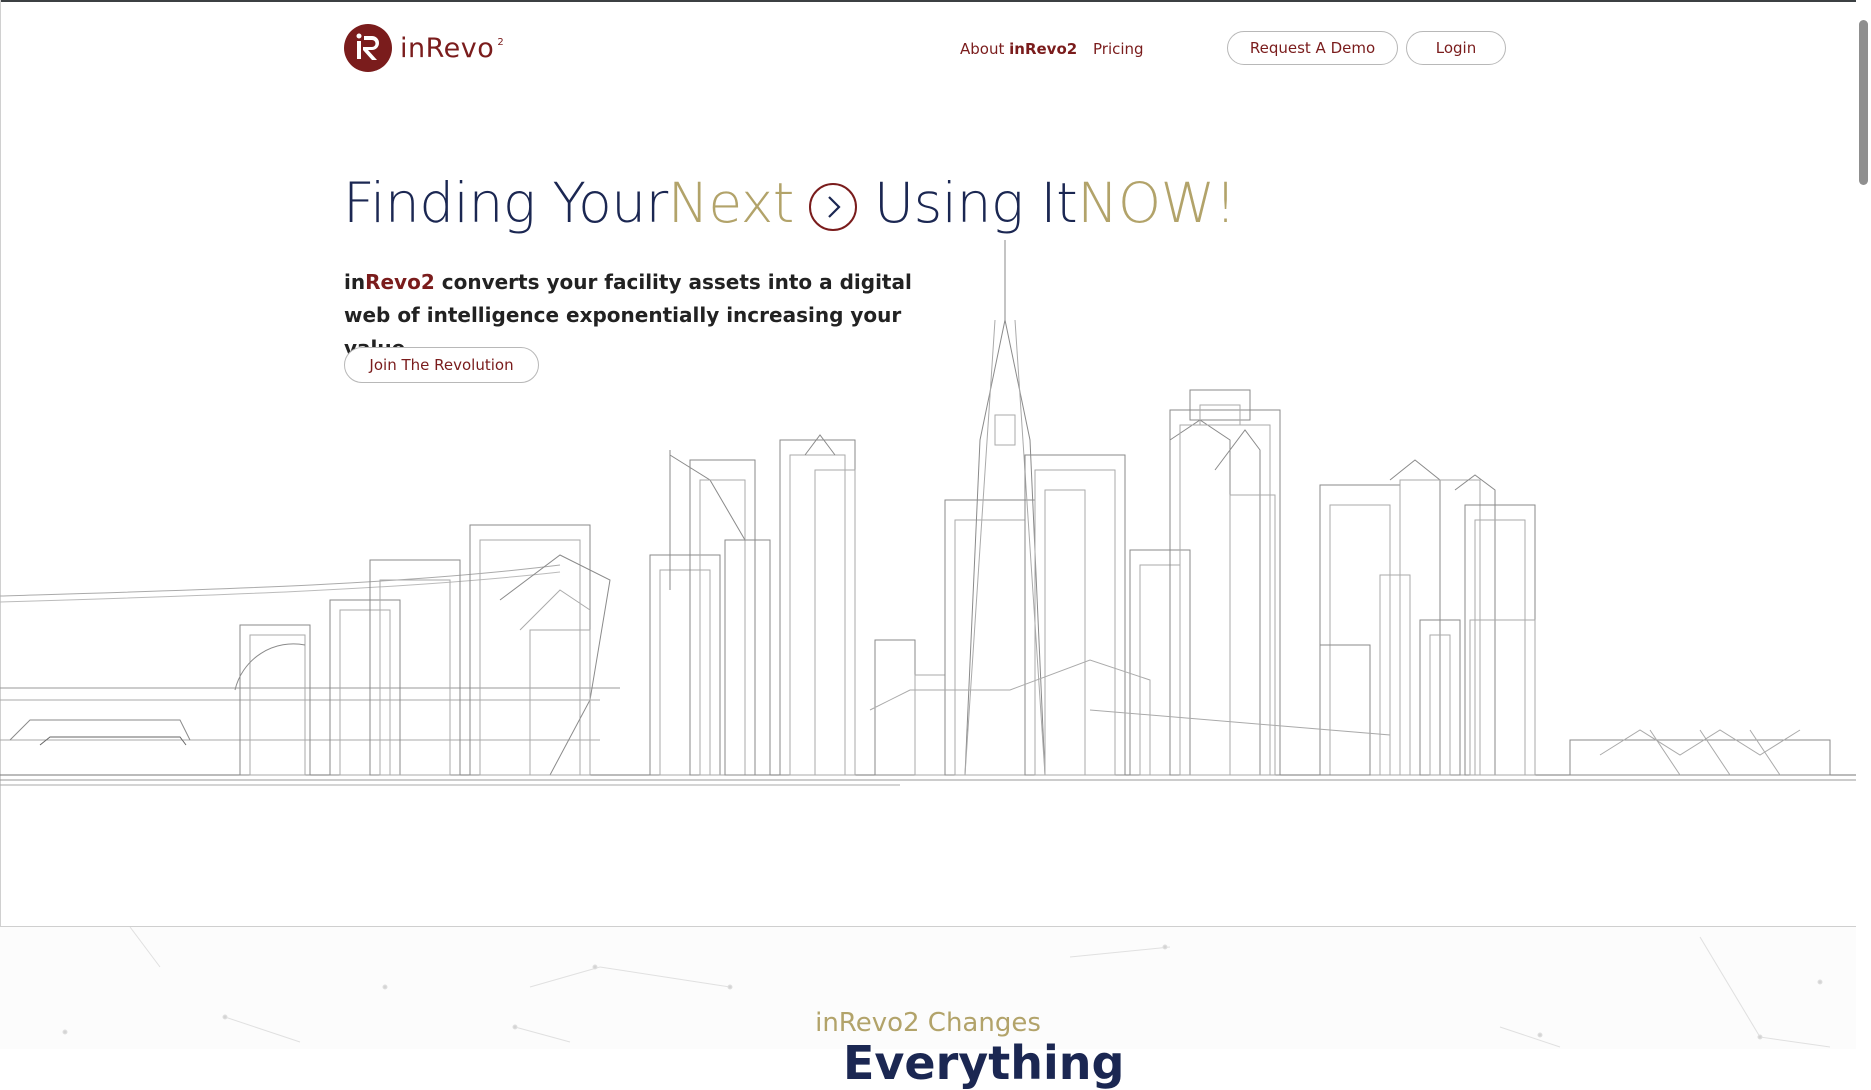  What do you see at coordinates (1118, 49) in the screenshot?
I see `nav-pricing-link: Pricing` at bounding box center [1118, 49].